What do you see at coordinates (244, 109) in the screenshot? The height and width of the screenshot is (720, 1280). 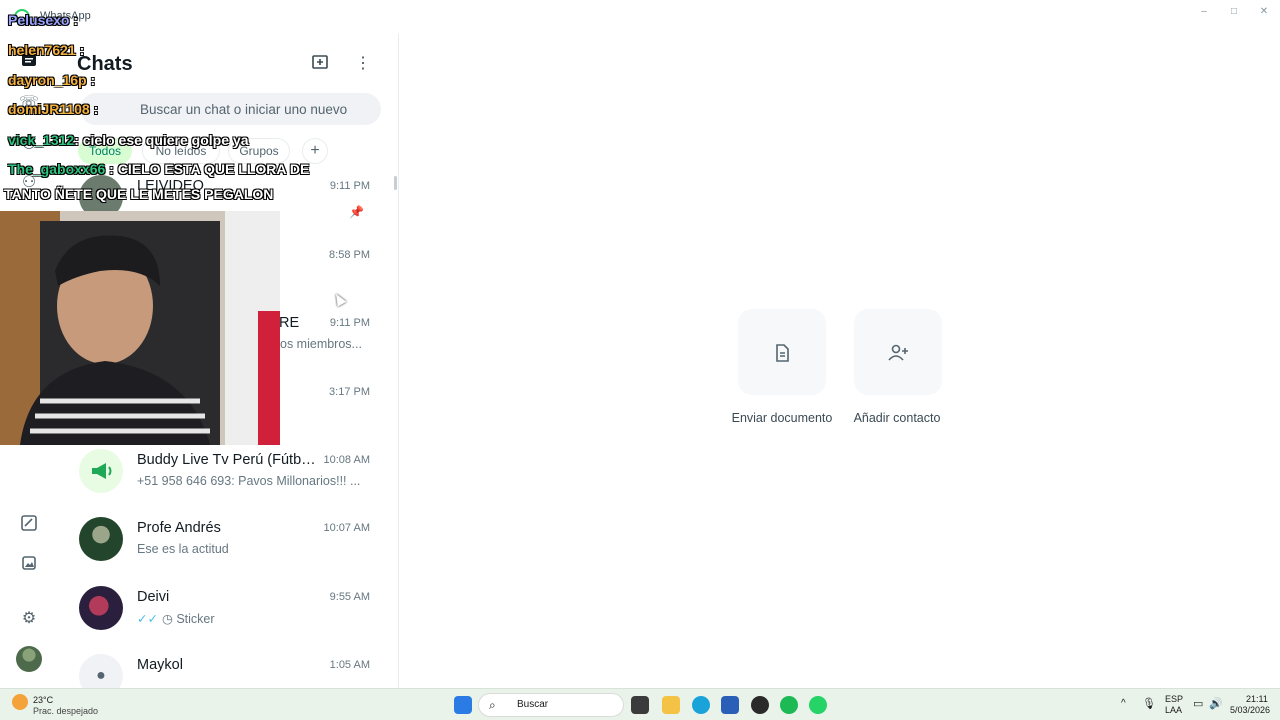 I see `search-placeholder: Buscar un chat o iniciar uno nuevo` at bounding box center [244, 109].